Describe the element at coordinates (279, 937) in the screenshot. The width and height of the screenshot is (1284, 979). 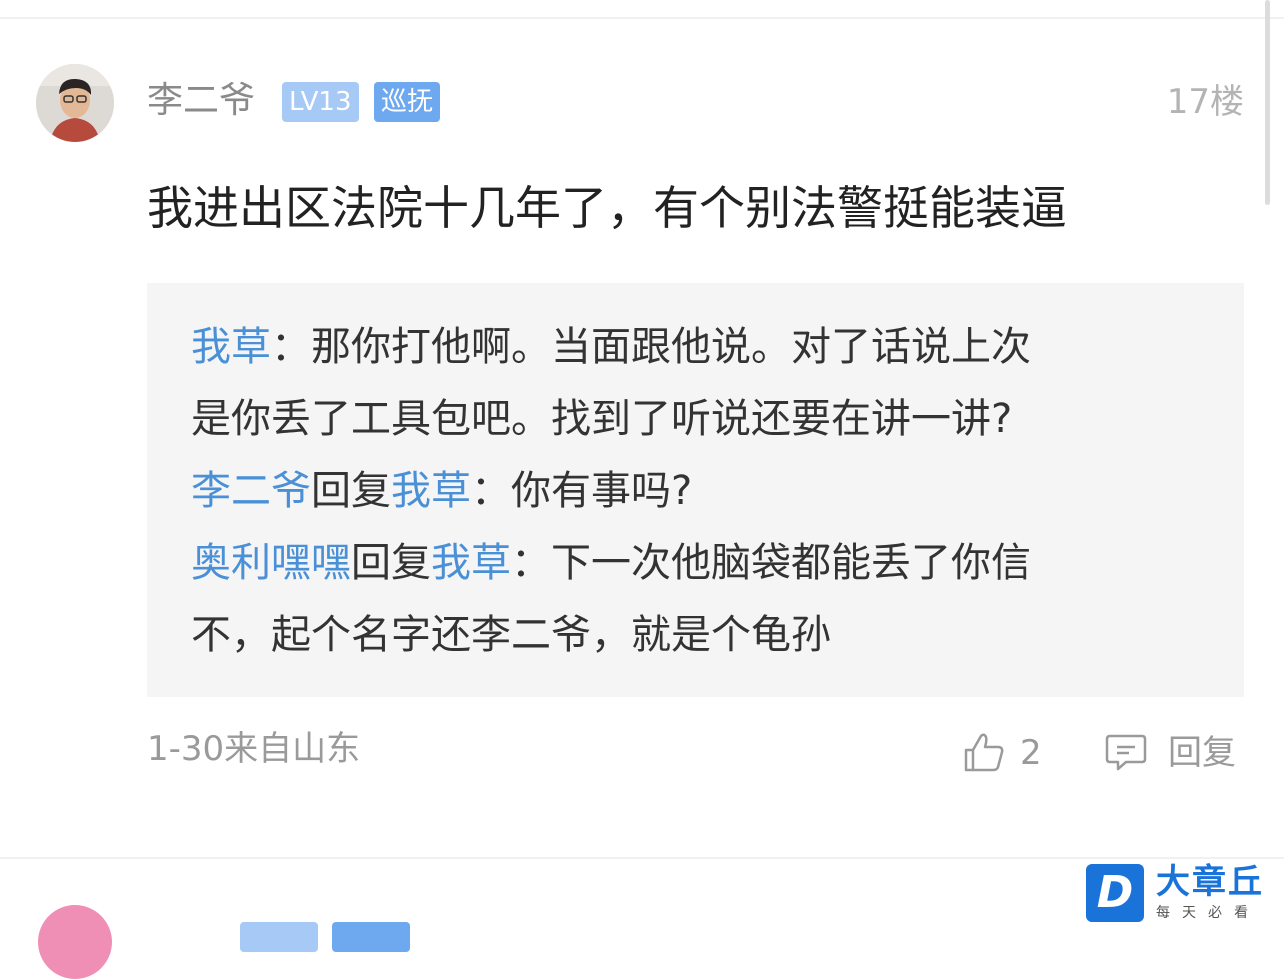
I see `level-badge` at that location.